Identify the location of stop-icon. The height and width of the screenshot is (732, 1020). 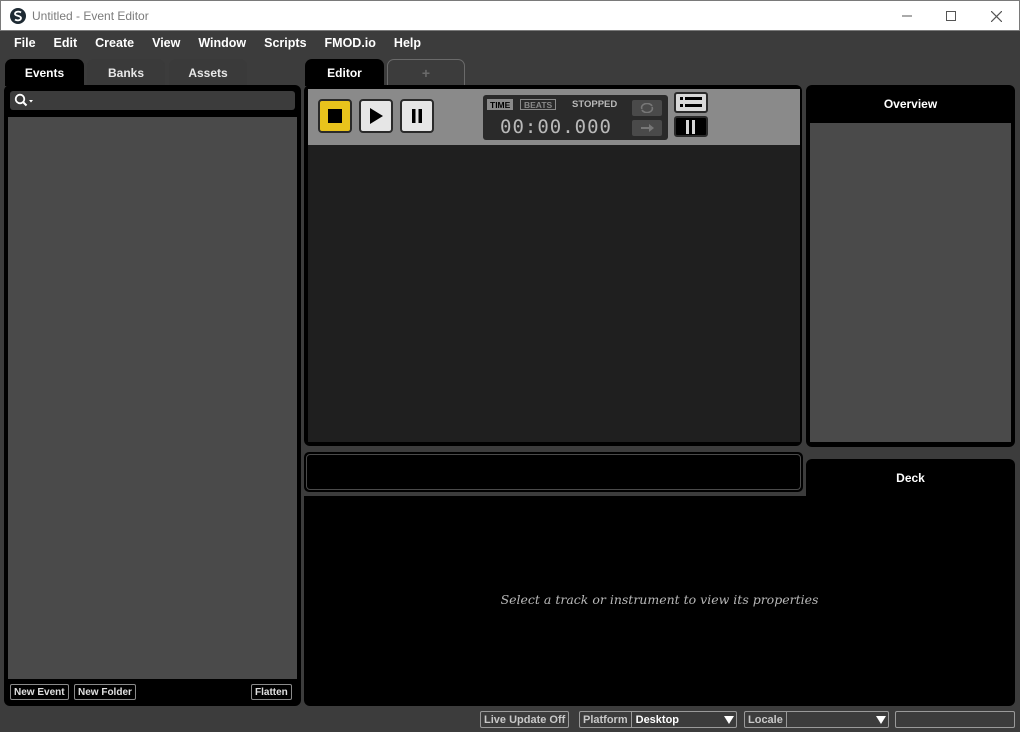
(335, 116).